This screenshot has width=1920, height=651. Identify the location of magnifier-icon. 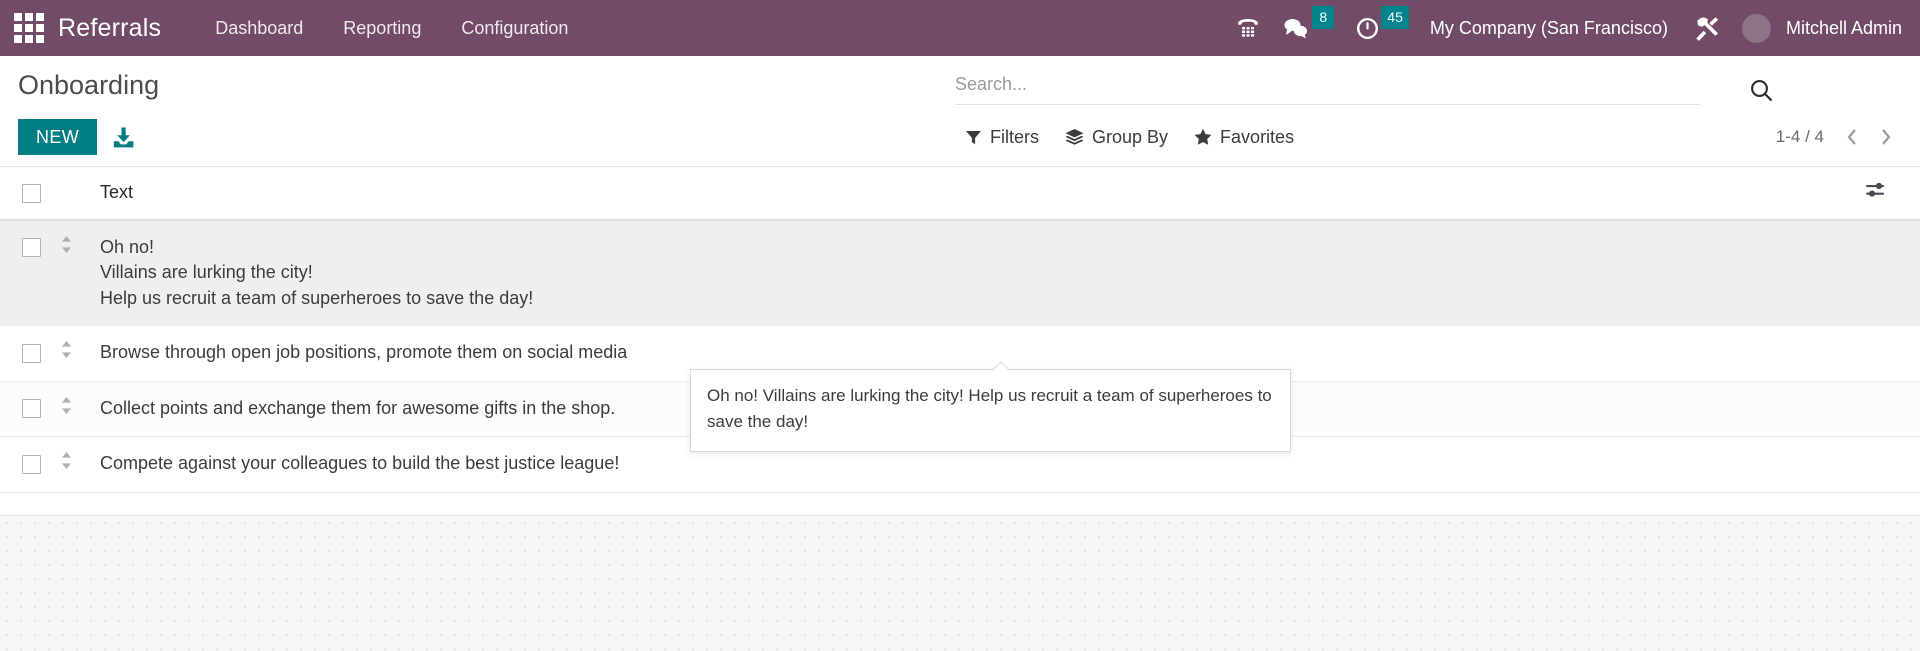
(1761, 93).